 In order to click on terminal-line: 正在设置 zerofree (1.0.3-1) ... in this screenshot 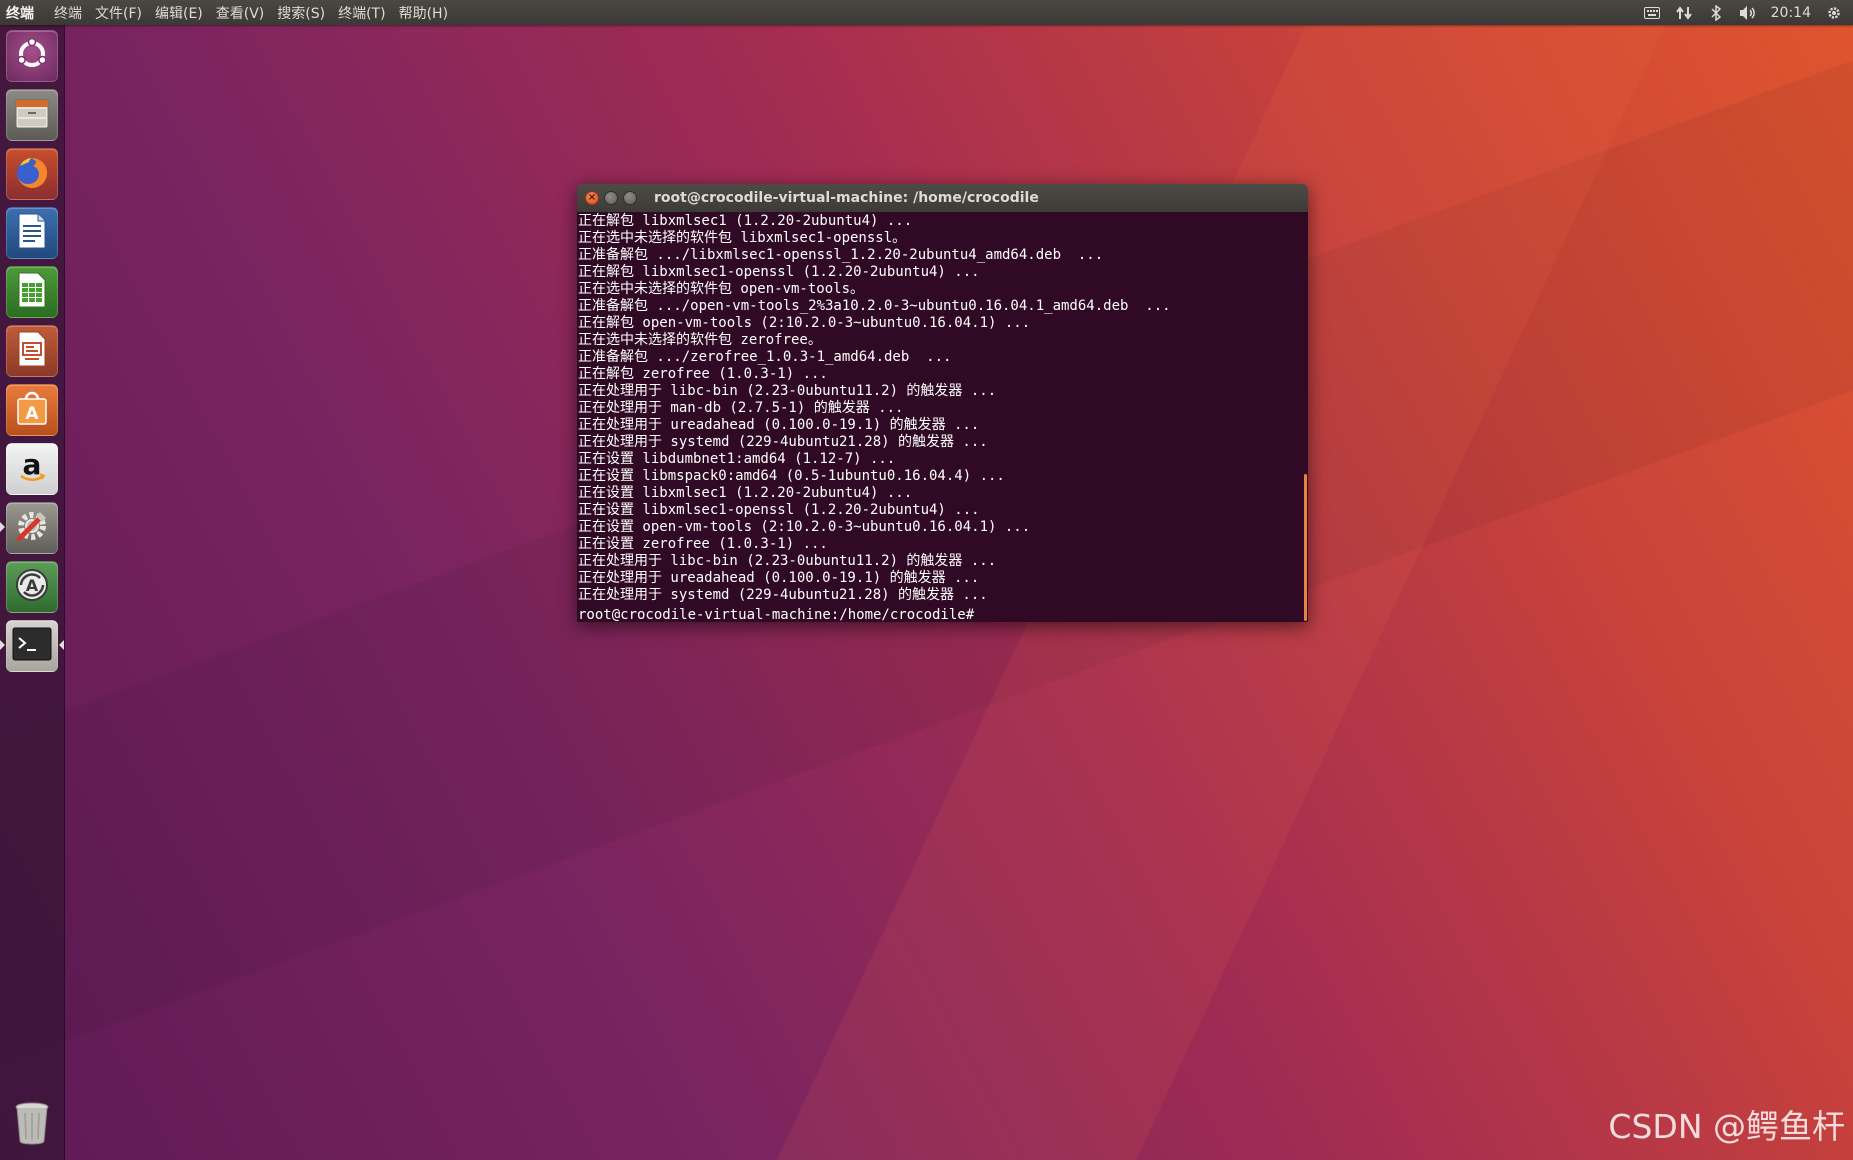, I will do `click(703, 544)`.